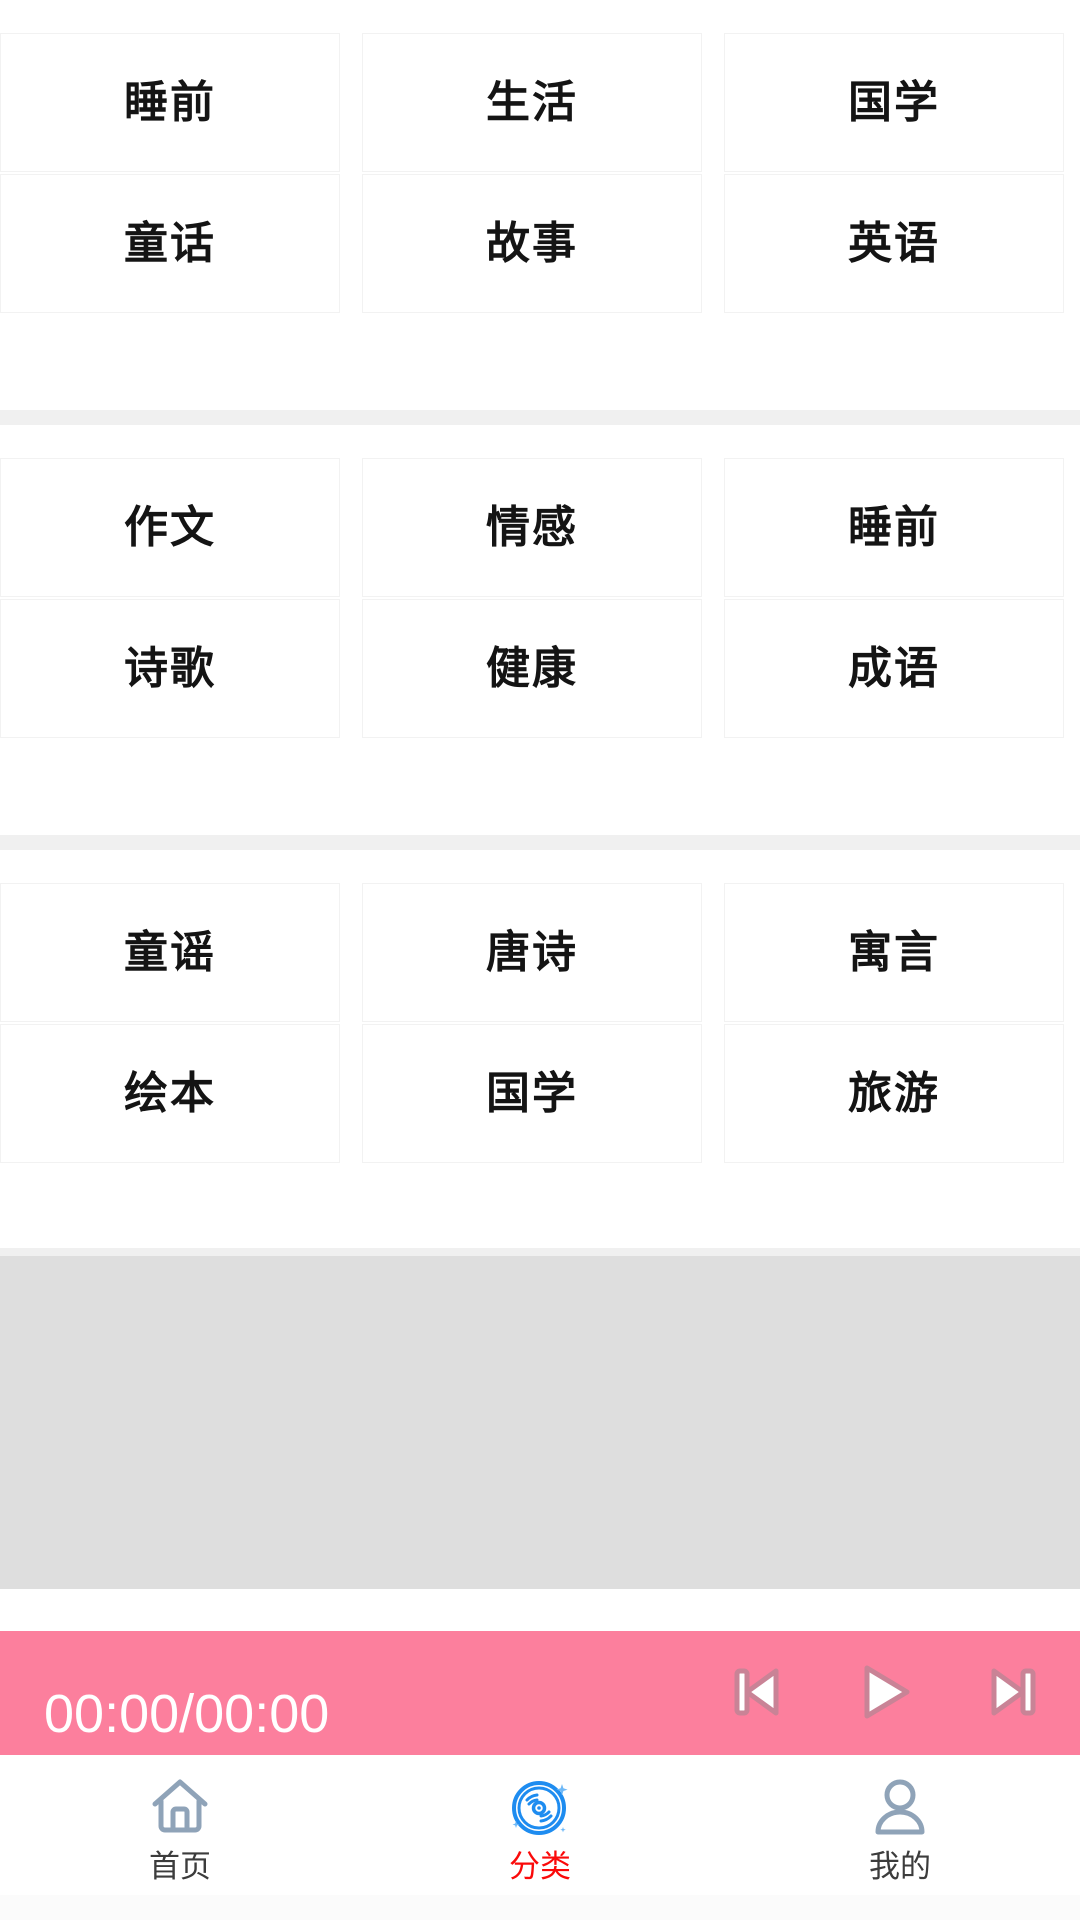 The image size is (1080, 1920). I want to click on category-card-label: 唐诗, so click(532, 952).